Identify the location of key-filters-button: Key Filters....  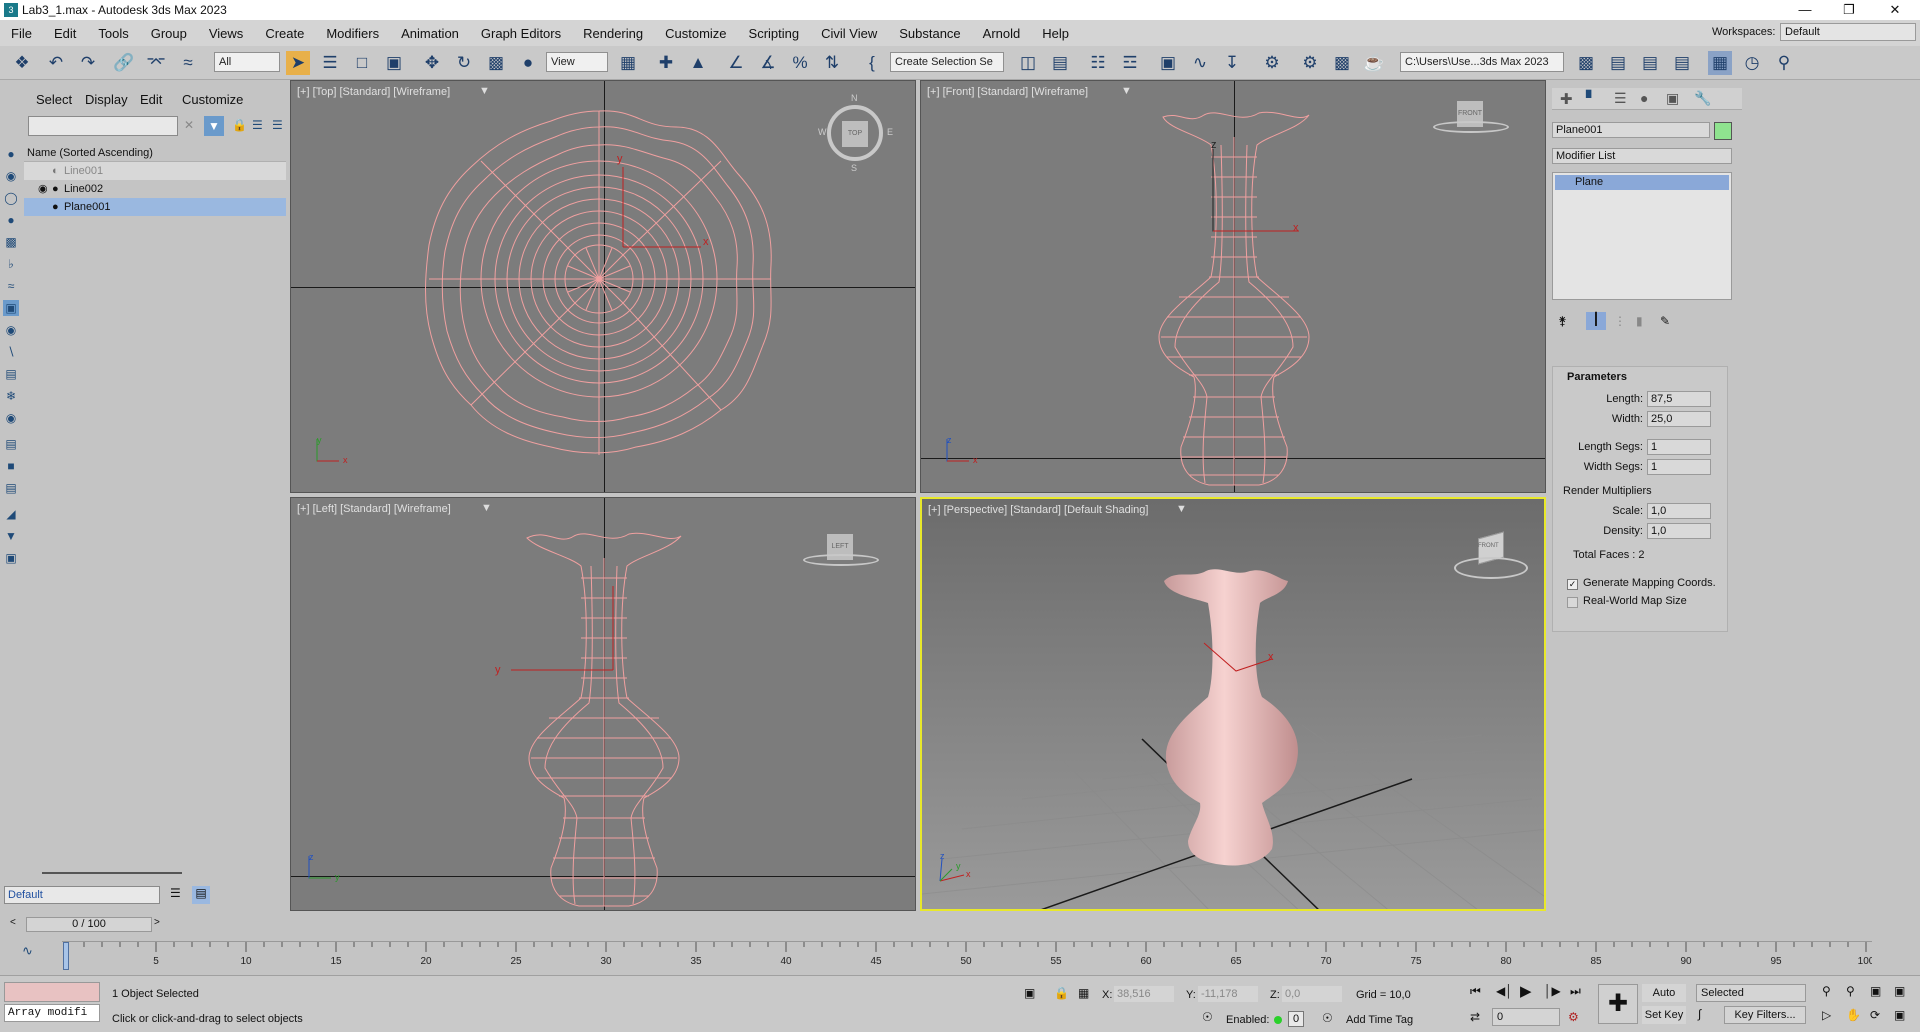
(1765, 1015).